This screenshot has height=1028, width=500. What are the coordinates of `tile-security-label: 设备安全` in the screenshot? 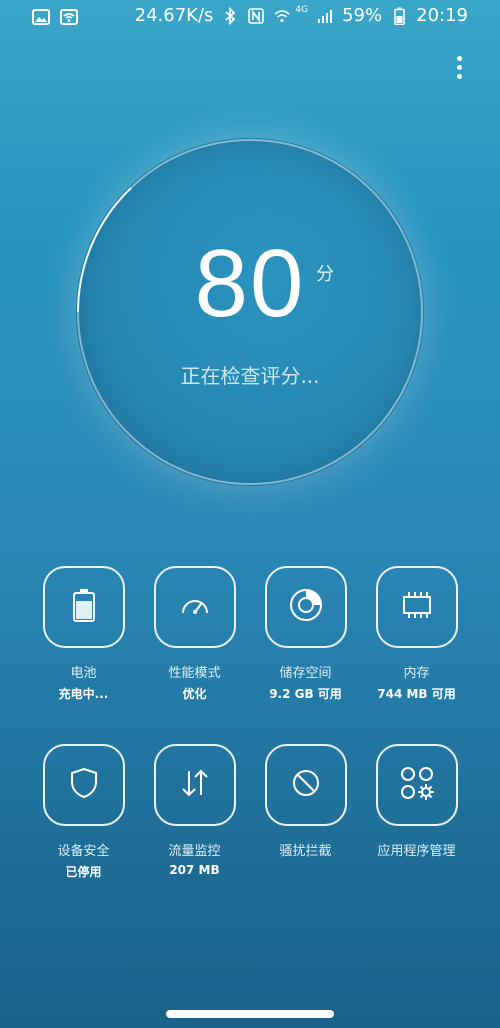 It's located at (83, 851).